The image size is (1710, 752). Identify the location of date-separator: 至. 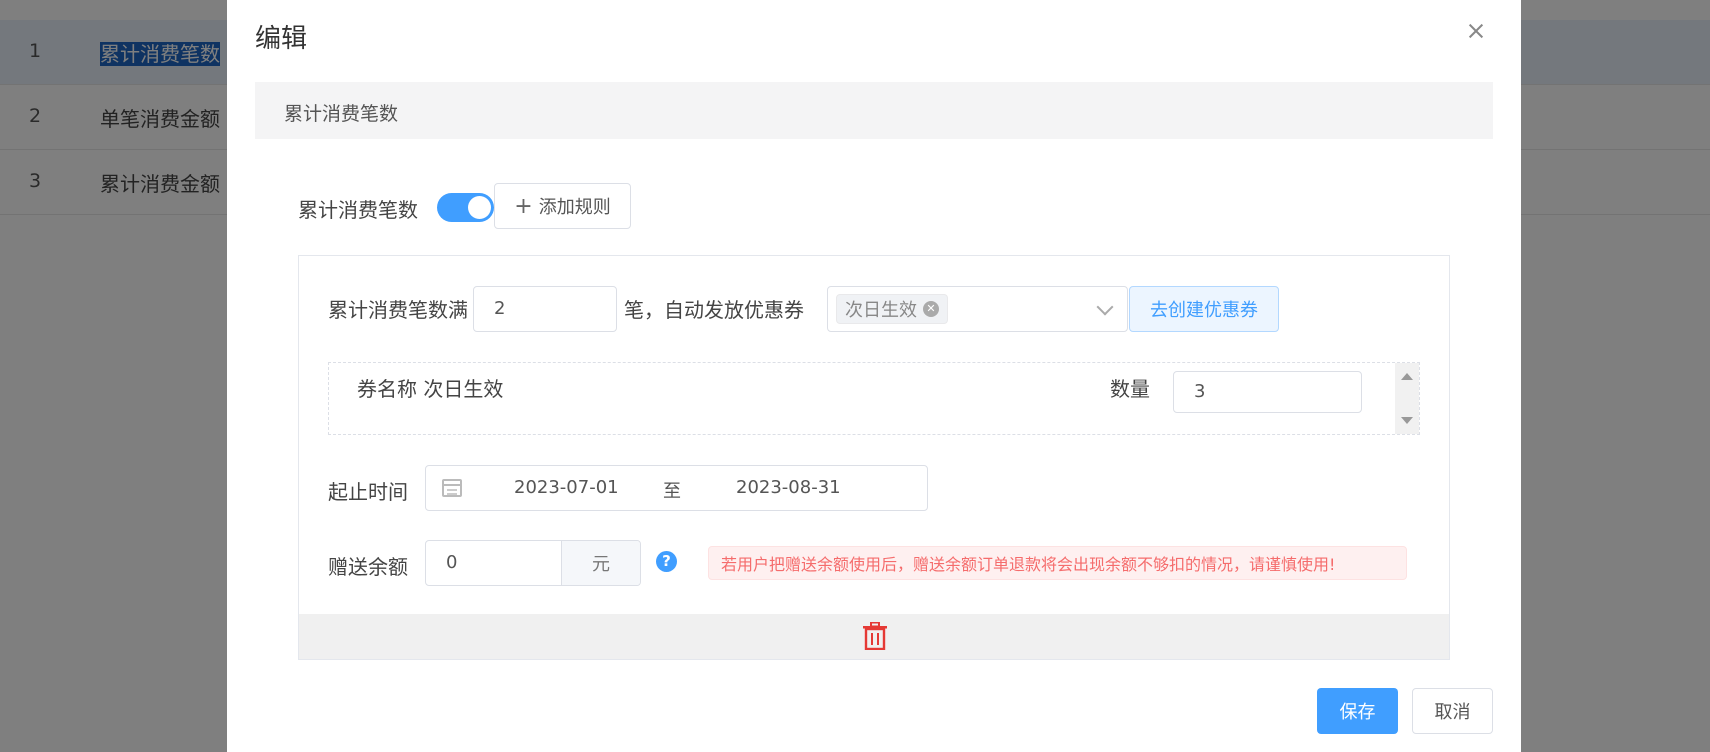
(672, 491).